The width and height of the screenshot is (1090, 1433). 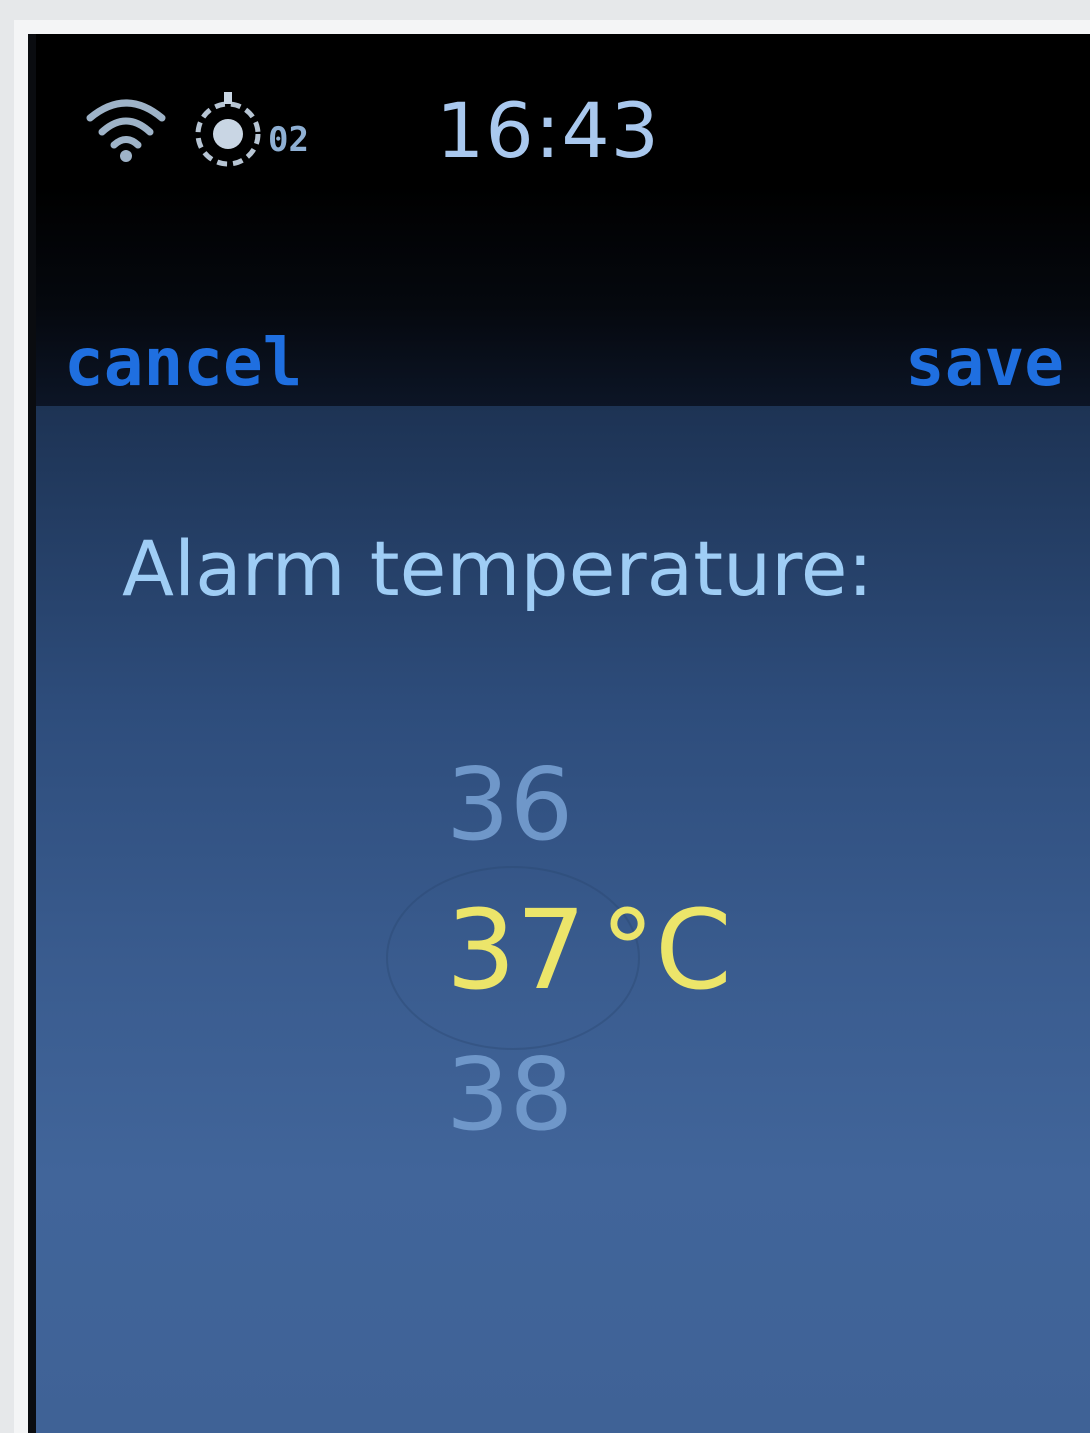 I want to click on picker-next-value: 38, so click(x=509, y=1094).